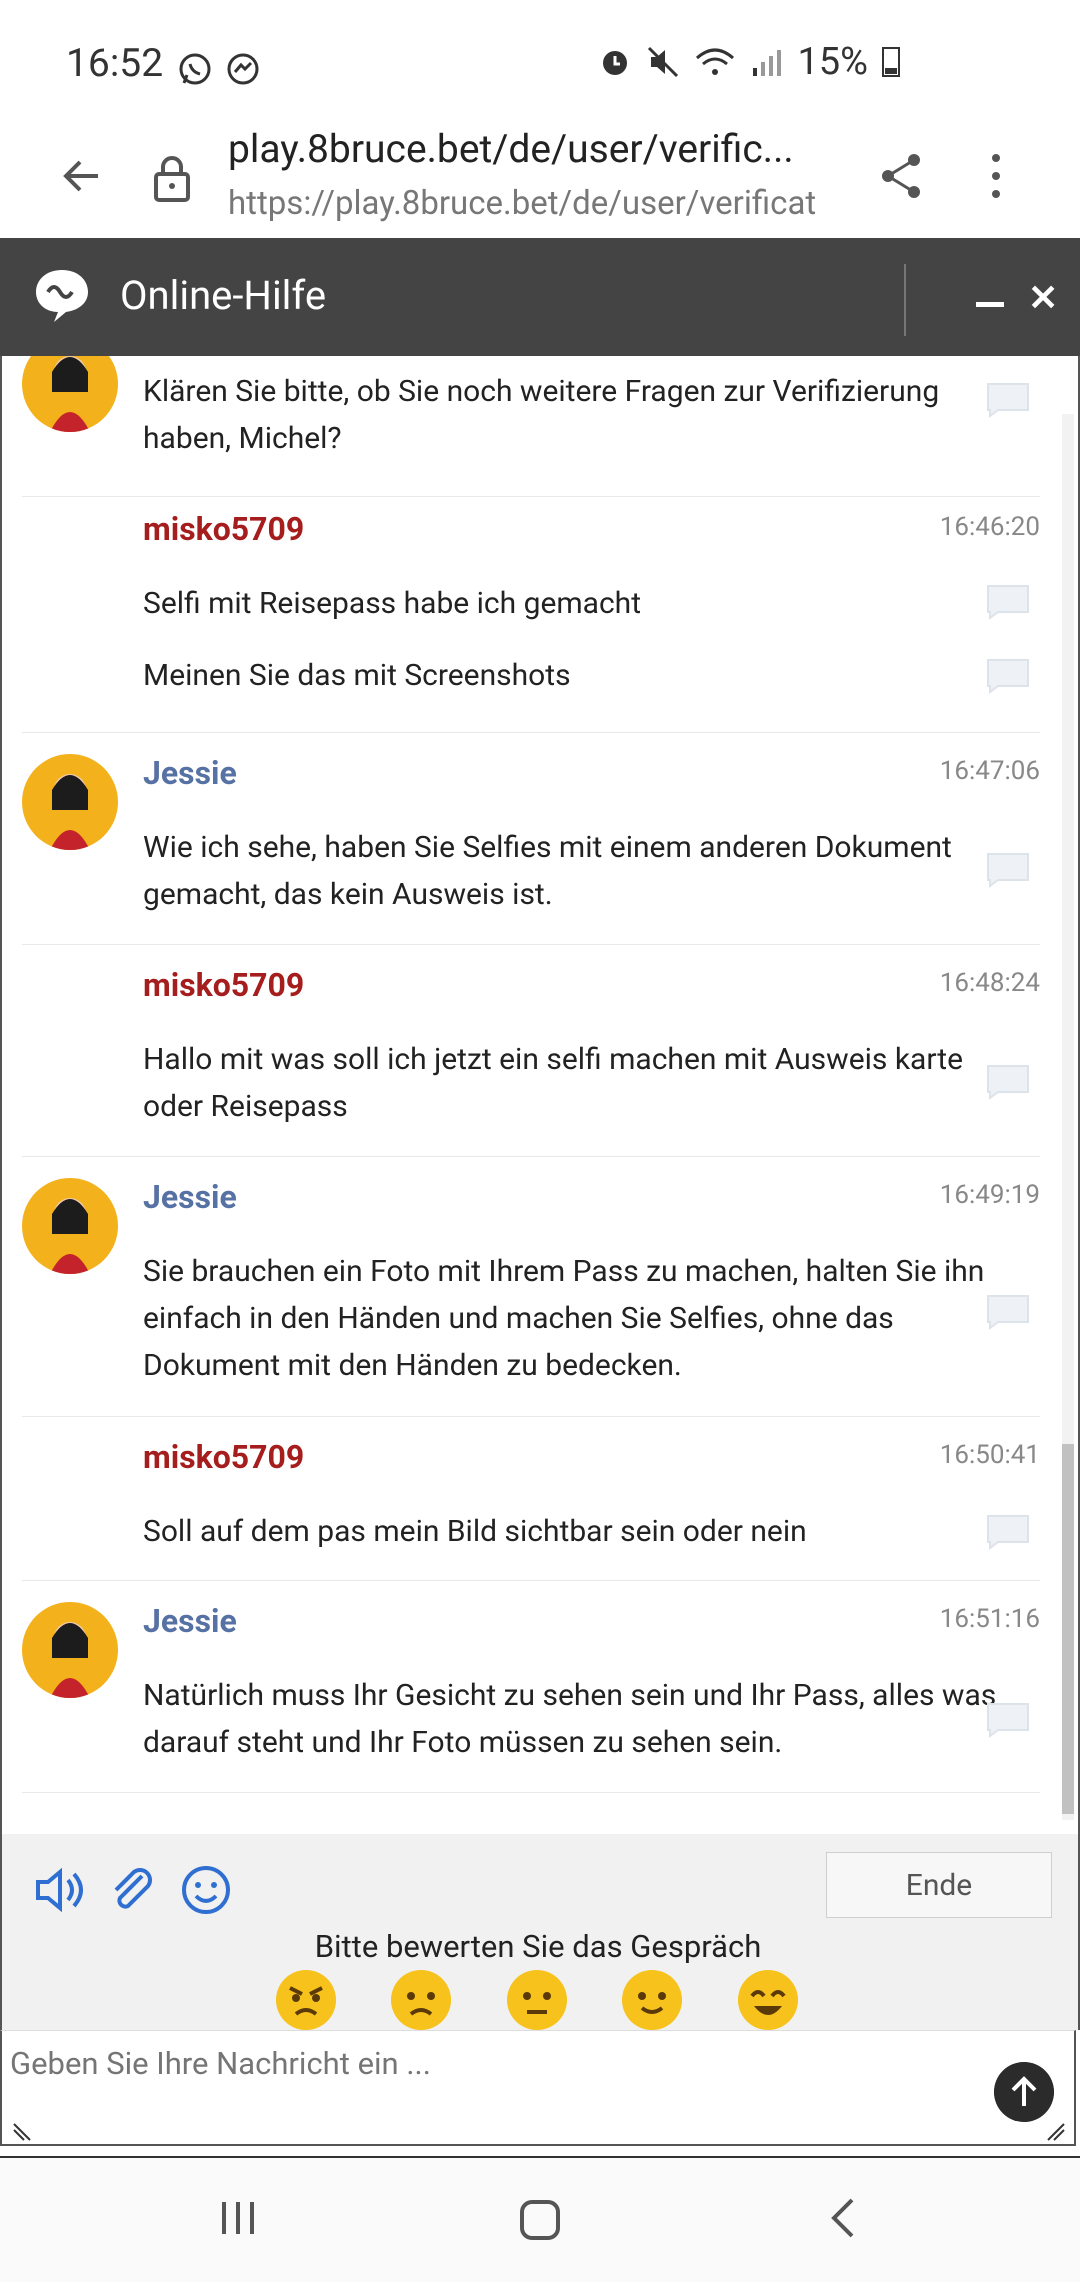 Image resolution: width=1080 pixels, height=2282 pixels. What do you see at coordinates (715, 61) in the screenshot?
I see `wifi-icon` at bounding box center [715, 61].